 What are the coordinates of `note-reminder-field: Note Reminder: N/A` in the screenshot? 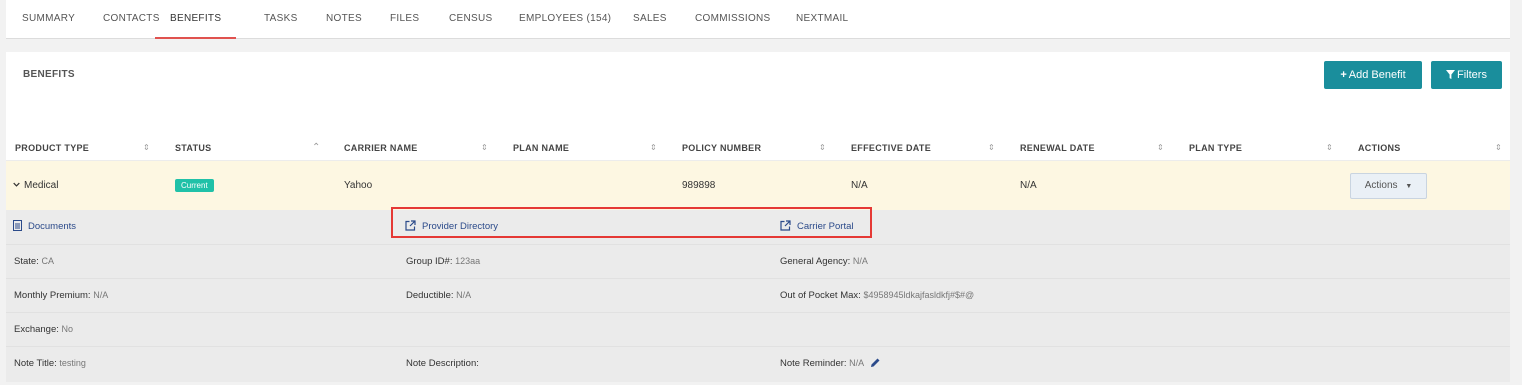 It's located at (830, 363).